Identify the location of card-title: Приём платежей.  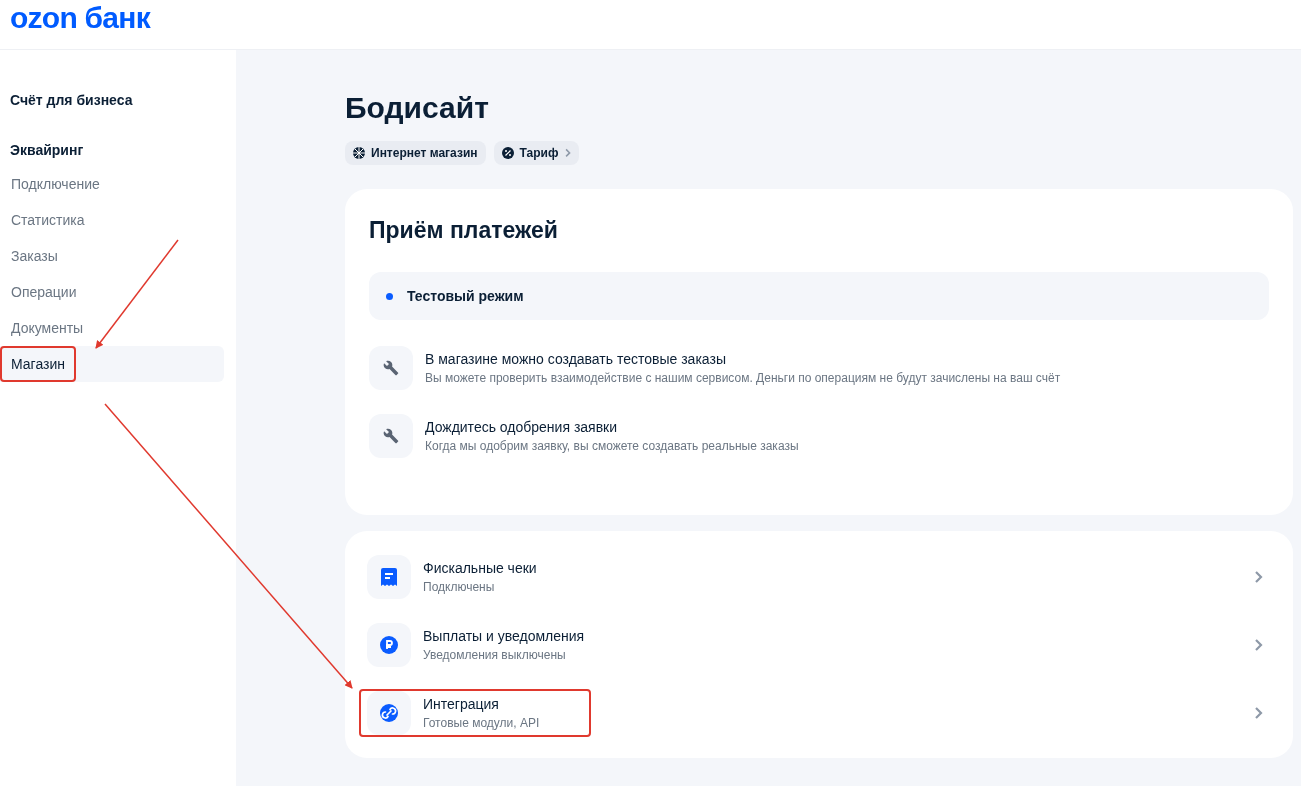
(464, 230).